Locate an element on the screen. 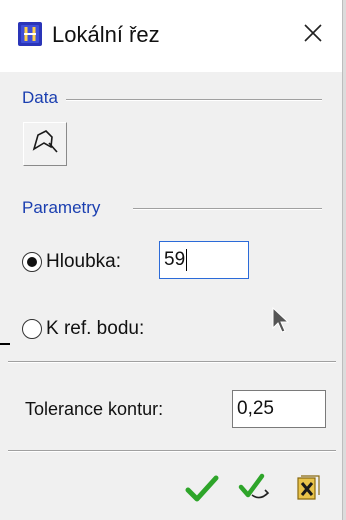 The image size is (346, 520). close-button is located at coordinates (313, 35).